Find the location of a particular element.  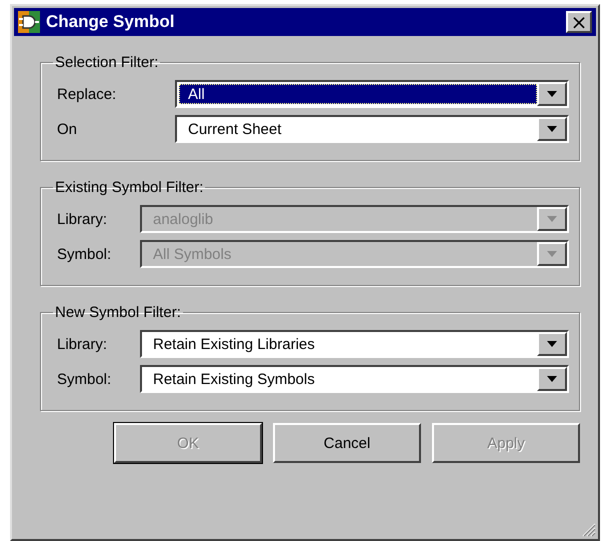

group-title: Selection Filter: is located at coordinates (107, 62).